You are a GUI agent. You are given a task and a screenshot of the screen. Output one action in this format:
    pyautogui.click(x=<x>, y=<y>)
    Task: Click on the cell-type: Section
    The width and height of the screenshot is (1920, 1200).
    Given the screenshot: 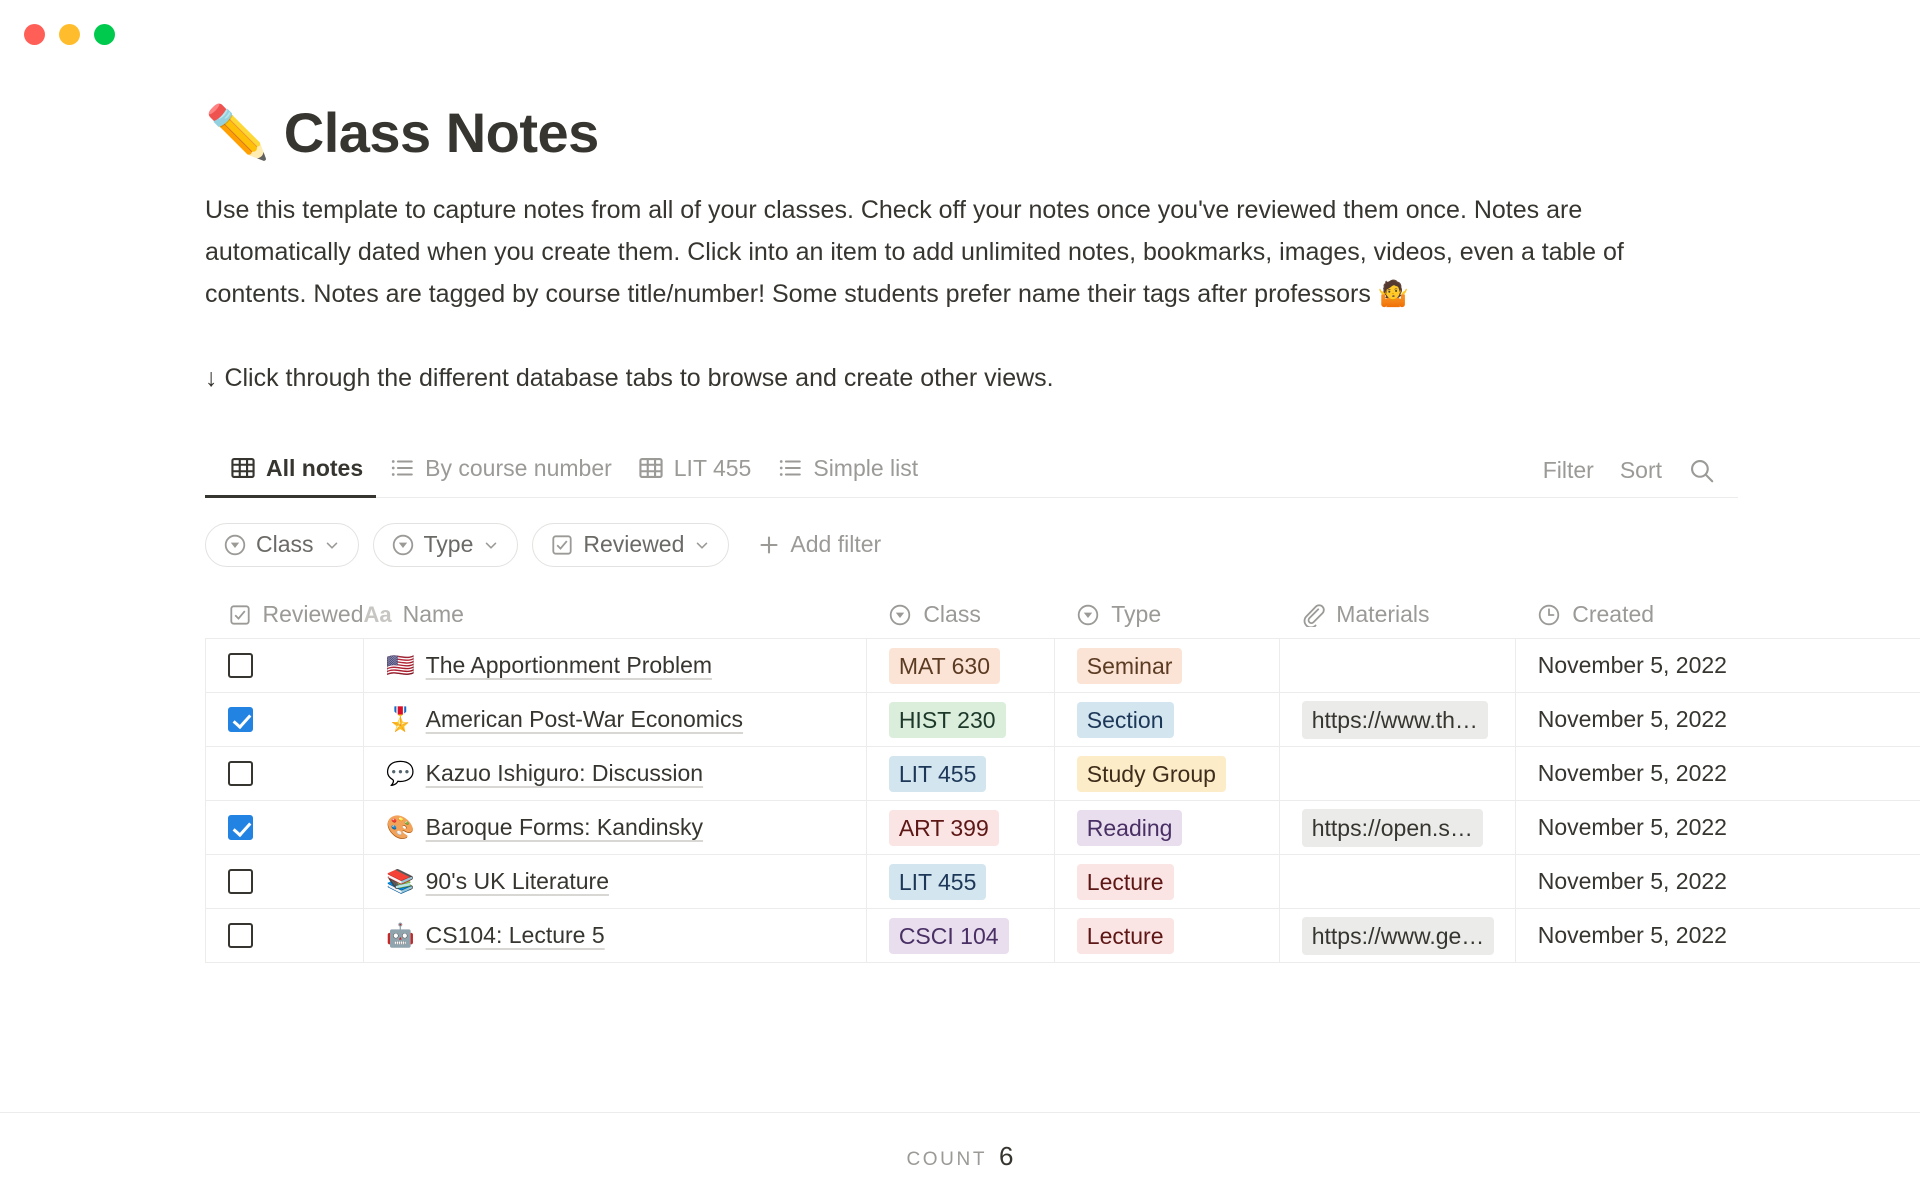 What is the action you would take?
    pyautogui.click(x=1167, y=720)
    